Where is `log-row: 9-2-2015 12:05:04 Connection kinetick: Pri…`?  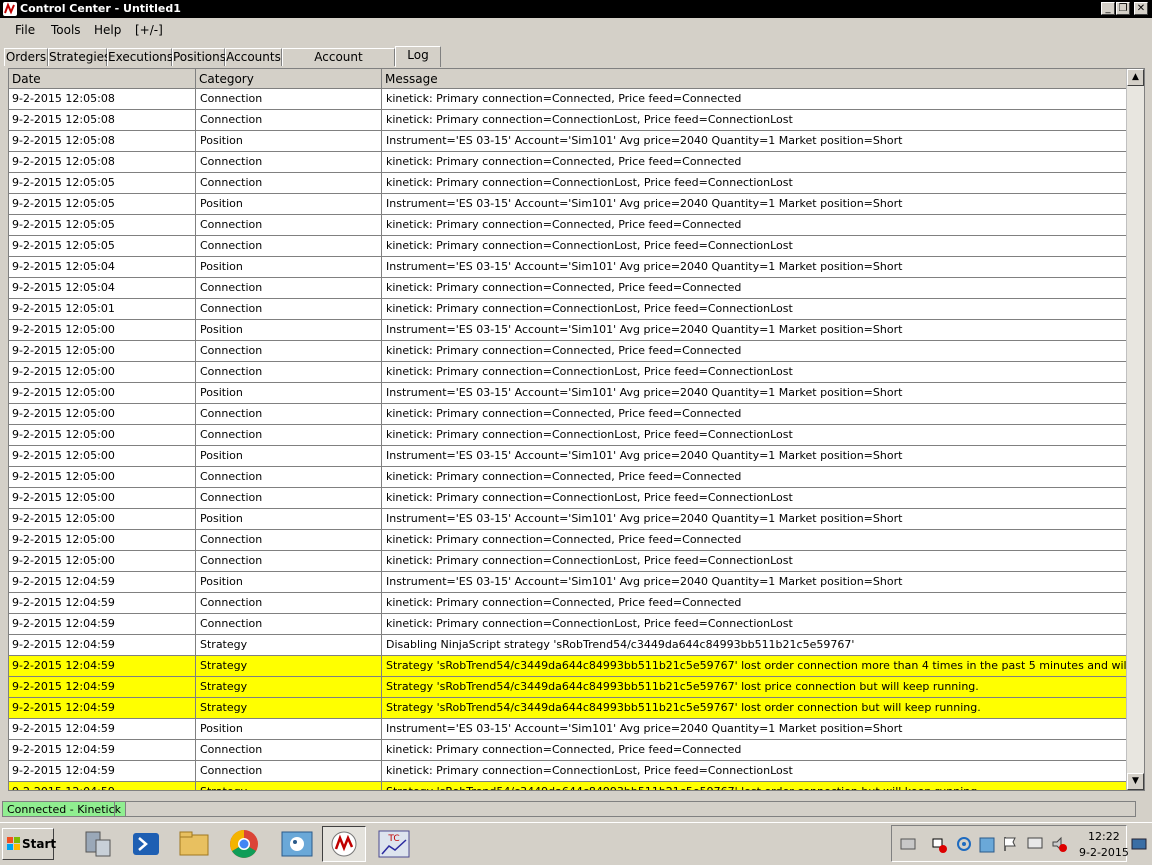 log-row: 9-2-2015 12:05:04 Connection kinetick: Pri… is located at coordinates (568, 288).